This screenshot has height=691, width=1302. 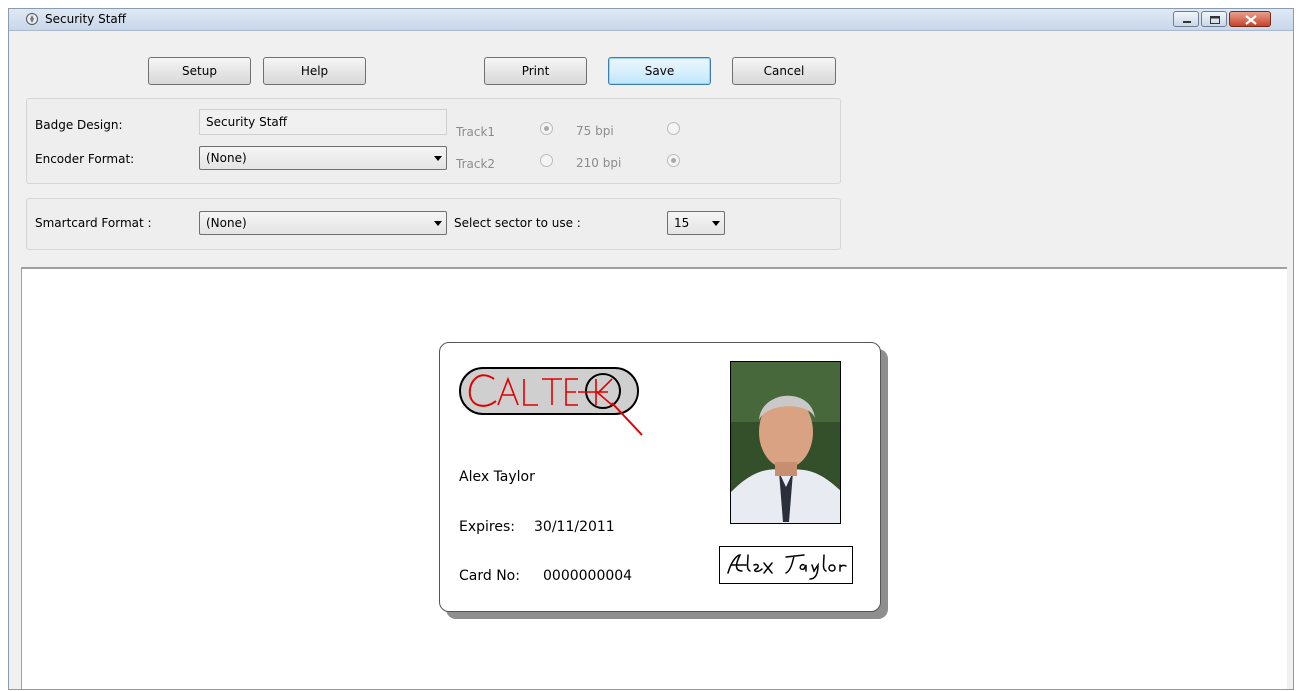 What do you see at coordinates (517, 223) in the screenshot?
I see `sector-label: Select sector to use :` at bounding box center [517, 223].